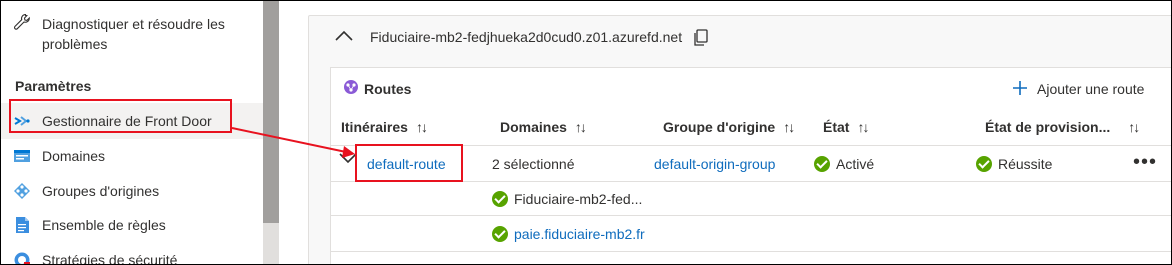 The width and height of the screenshot is (1172, 265). What do you see at coordinates (293, 142) in the screenshot?
I see `annotation-arrow` at bounding box center [293, 142].